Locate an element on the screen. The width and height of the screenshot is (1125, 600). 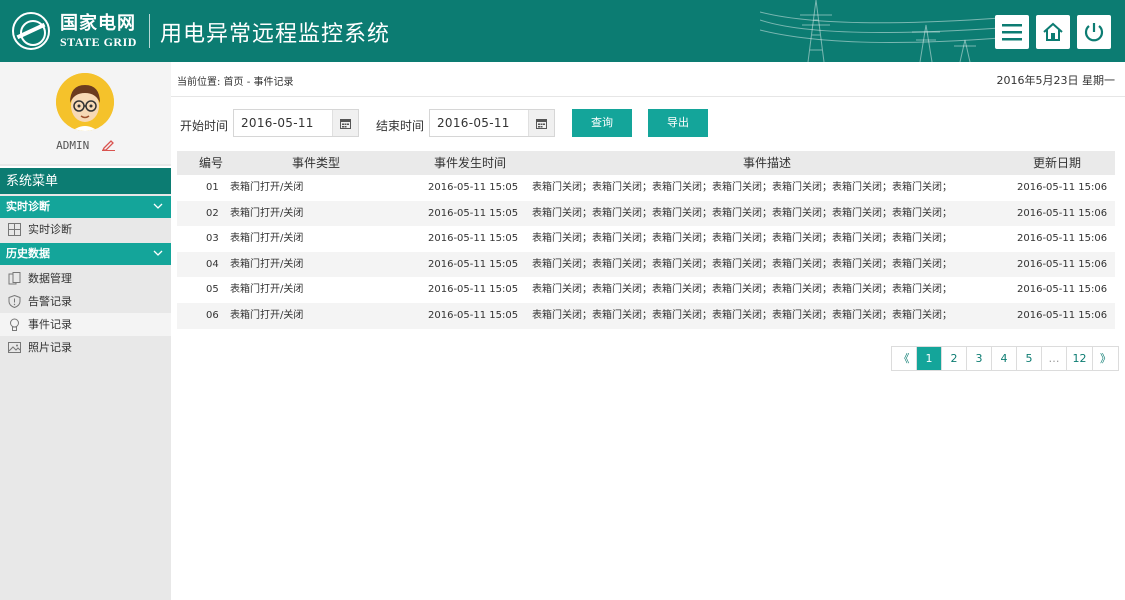
username: ADMIN is located at coordinates (85, 146).